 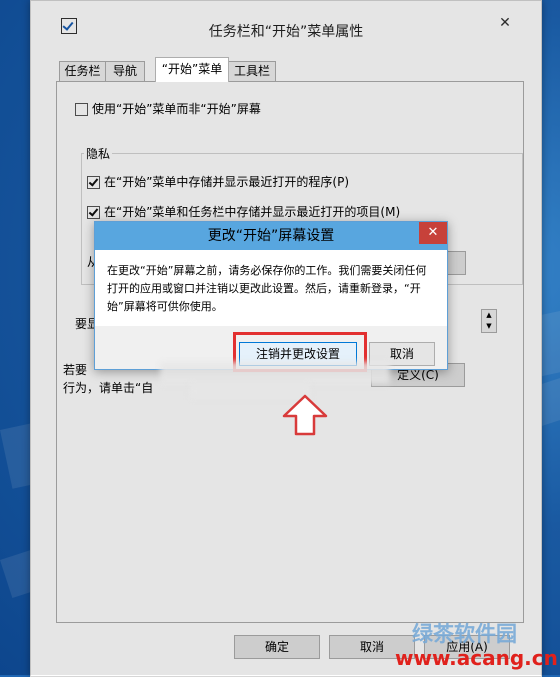 What do you see at coordinates (476, 658) in the screenshot?
I see `watermark-url: www.acang.cn` at bounding box center [476, 658].